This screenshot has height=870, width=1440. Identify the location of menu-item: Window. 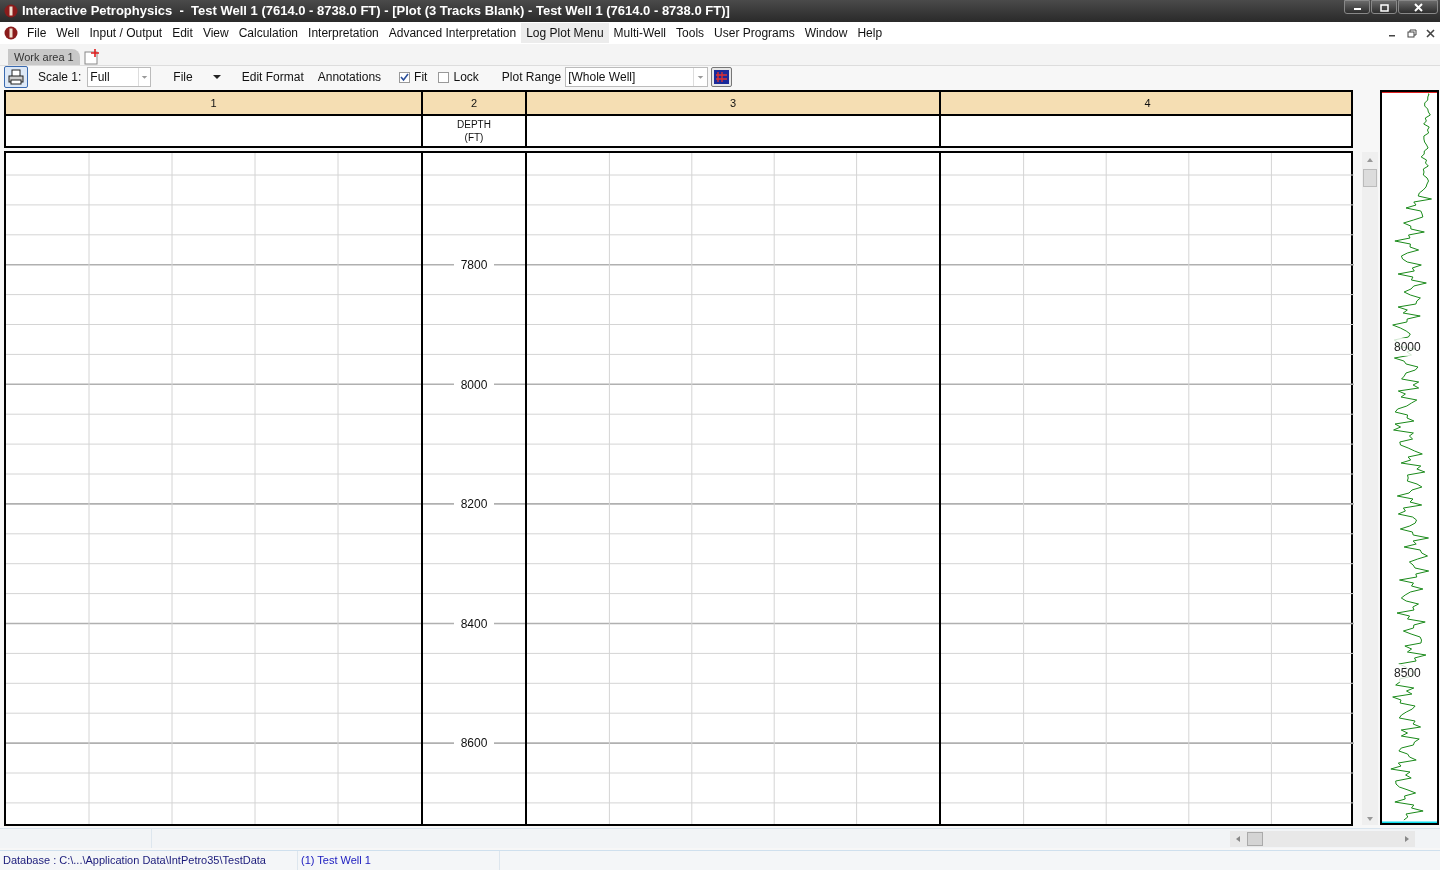
(826, 33).